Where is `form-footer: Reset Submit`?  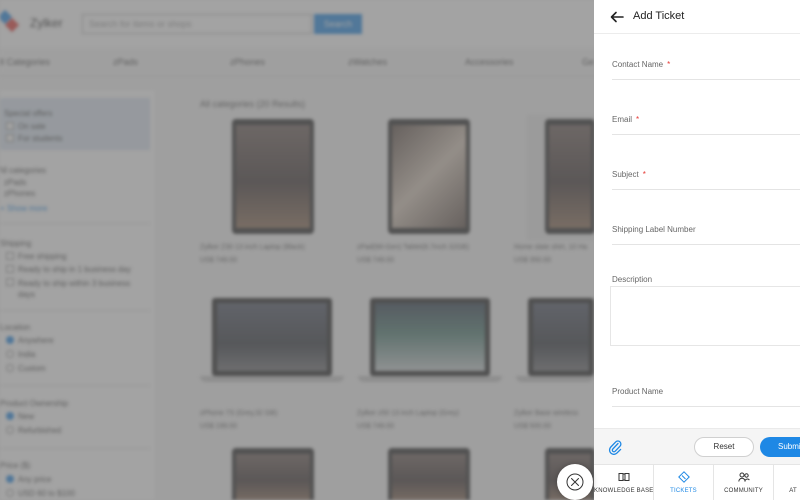
form-footer: Reset Submit is located at coordinates (697, 446).